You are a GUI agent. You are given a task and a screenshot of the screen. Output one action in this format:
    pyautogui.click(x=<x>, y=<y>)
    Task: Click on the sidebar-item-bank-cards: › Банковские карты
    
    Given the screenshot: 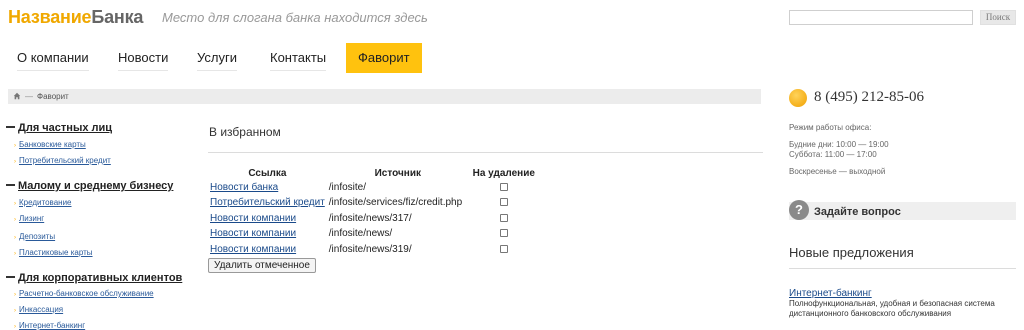 What is the action you would take?
    pyautogui.click(x=50, y=144)
    